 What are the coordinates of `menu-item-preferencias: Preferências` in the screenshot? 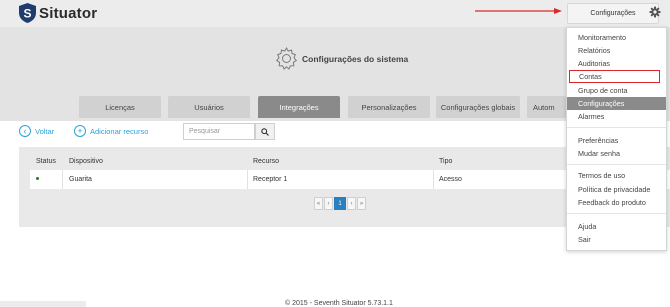 It's located at (616, 140).